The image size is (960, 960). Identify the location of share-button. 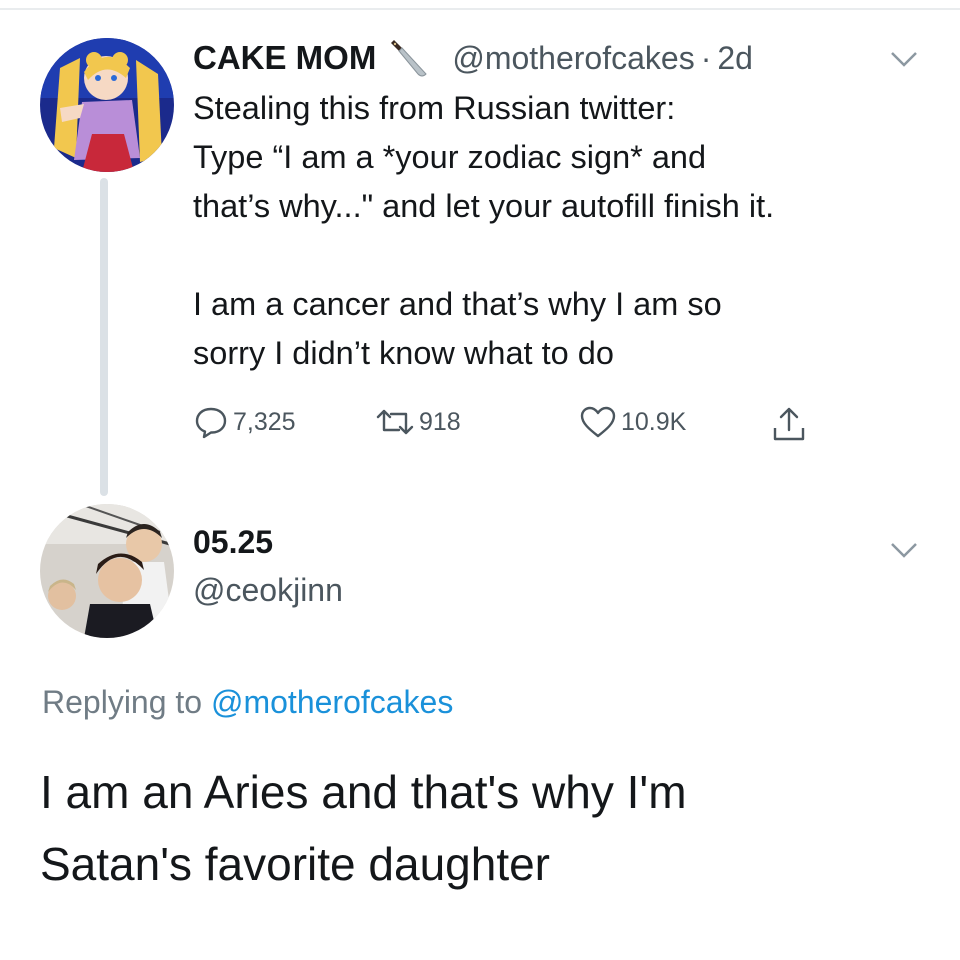
(789, 424).